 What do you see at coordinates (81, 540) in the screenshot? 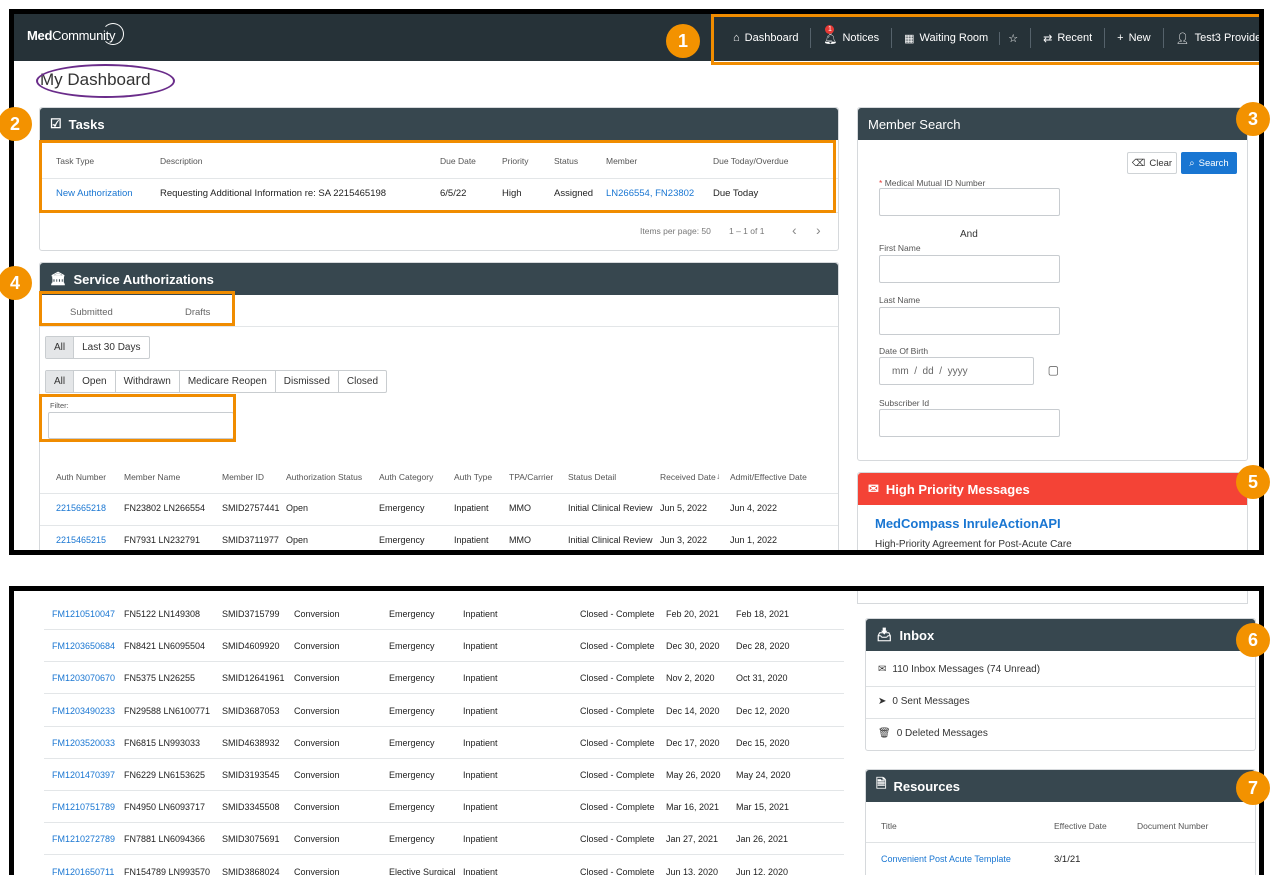
I see `auth-number-link: 2215465215` at bounding box center [81, 540].